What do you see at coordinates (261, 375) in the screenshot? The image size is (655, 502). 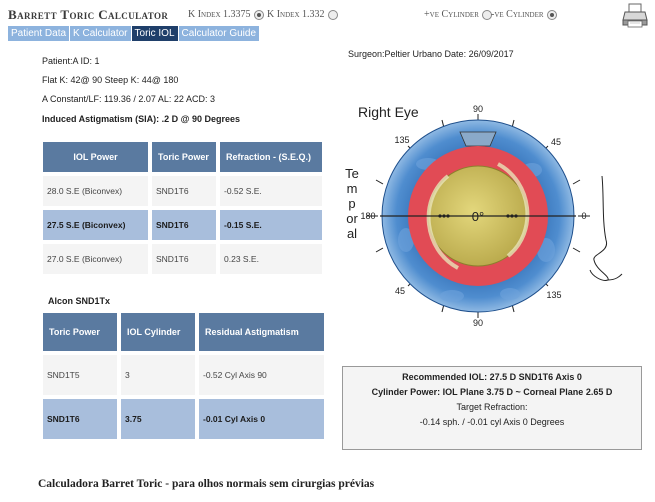 I see `residual-astigmatism-cell: -0.52 Cyl Axis 90` at bounding box center [261, 375].